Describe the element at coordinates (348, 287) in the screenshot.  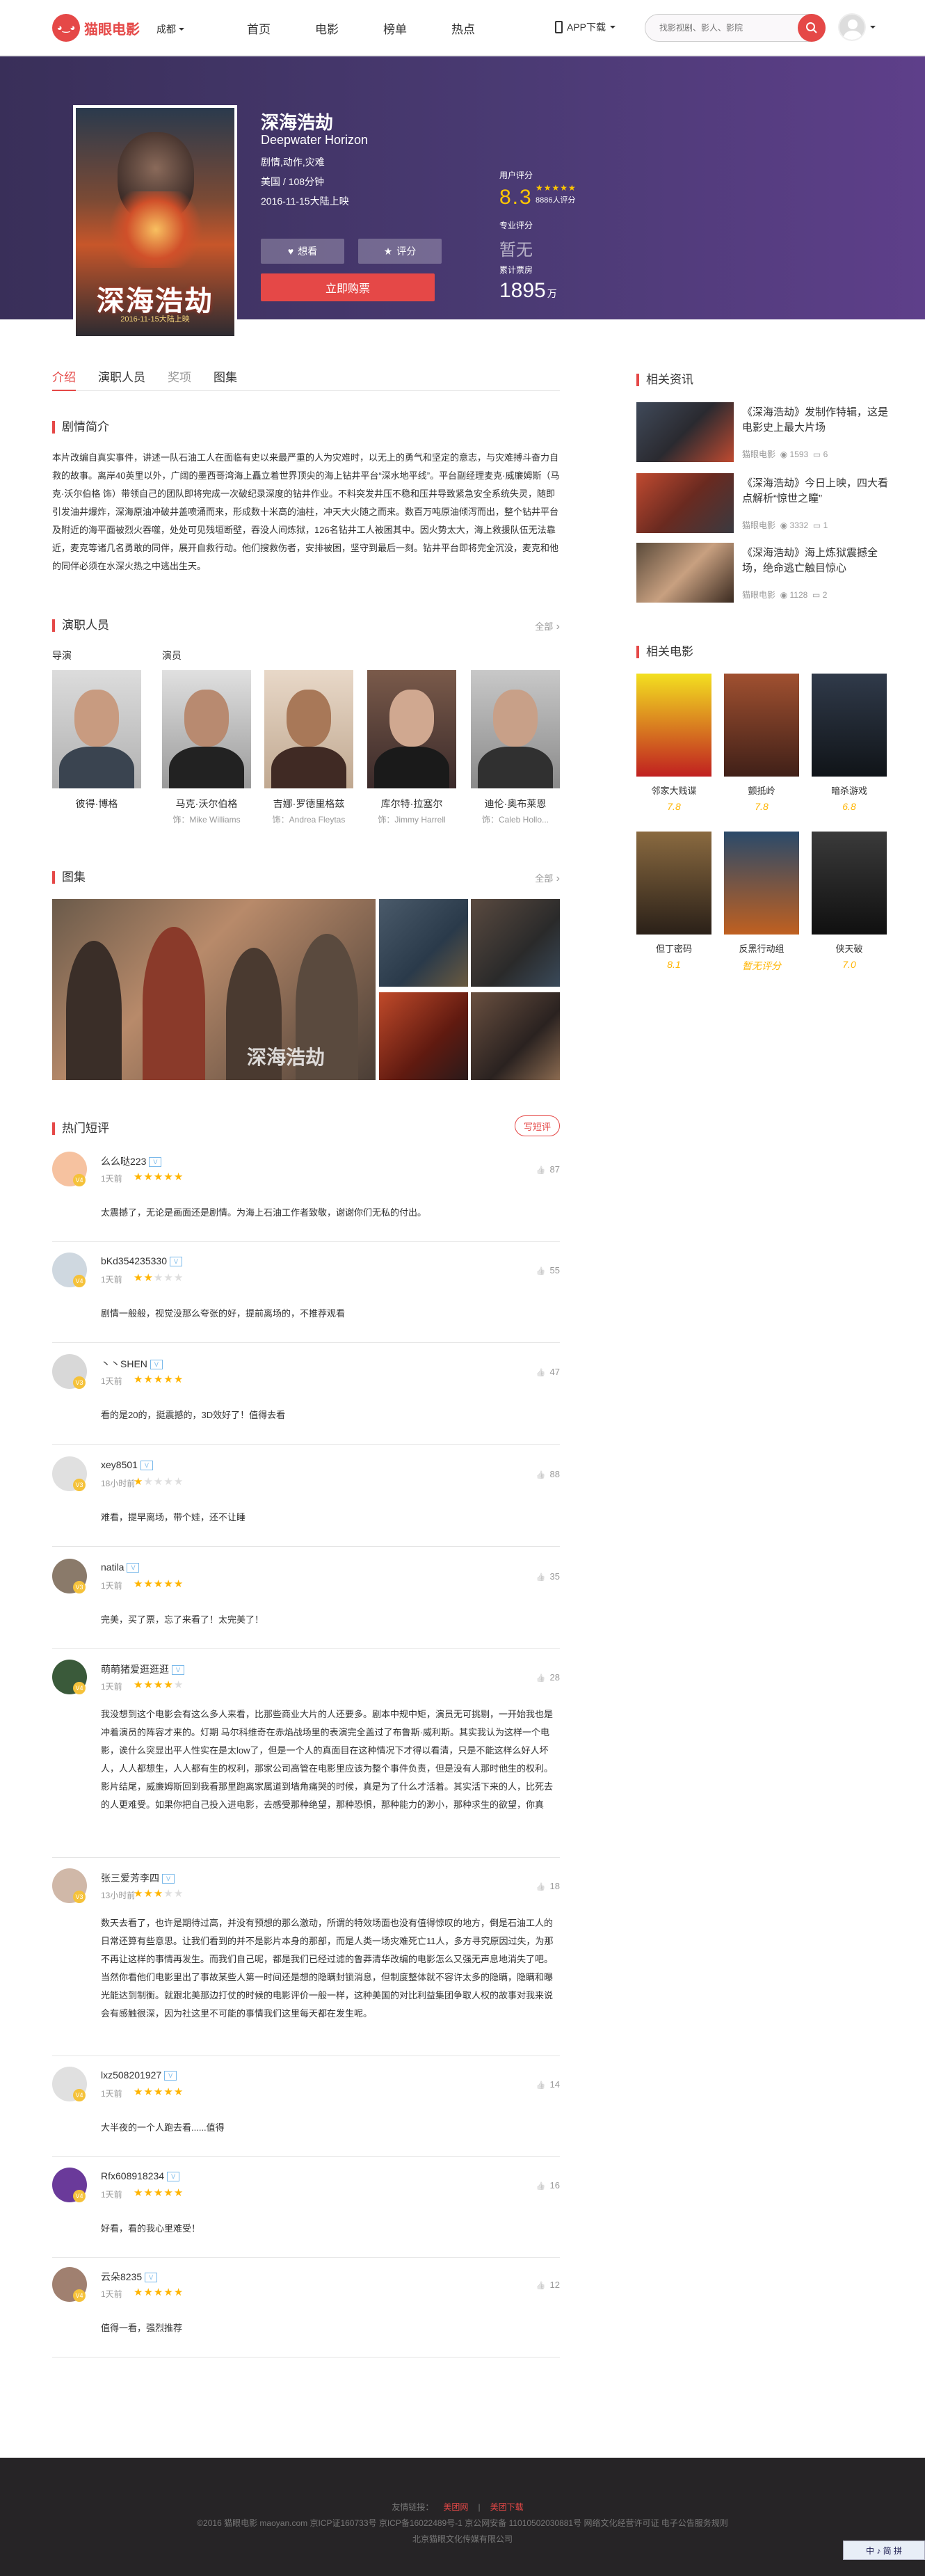
I see `buy-ticket-button: 立即购票` at that location.